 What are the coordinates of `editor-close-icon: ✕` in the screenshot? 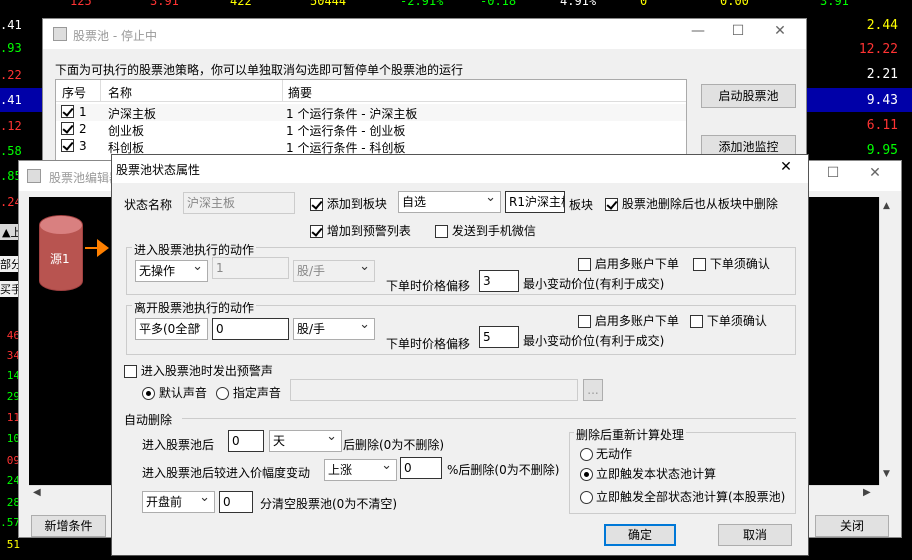 It's located at (875, 173).